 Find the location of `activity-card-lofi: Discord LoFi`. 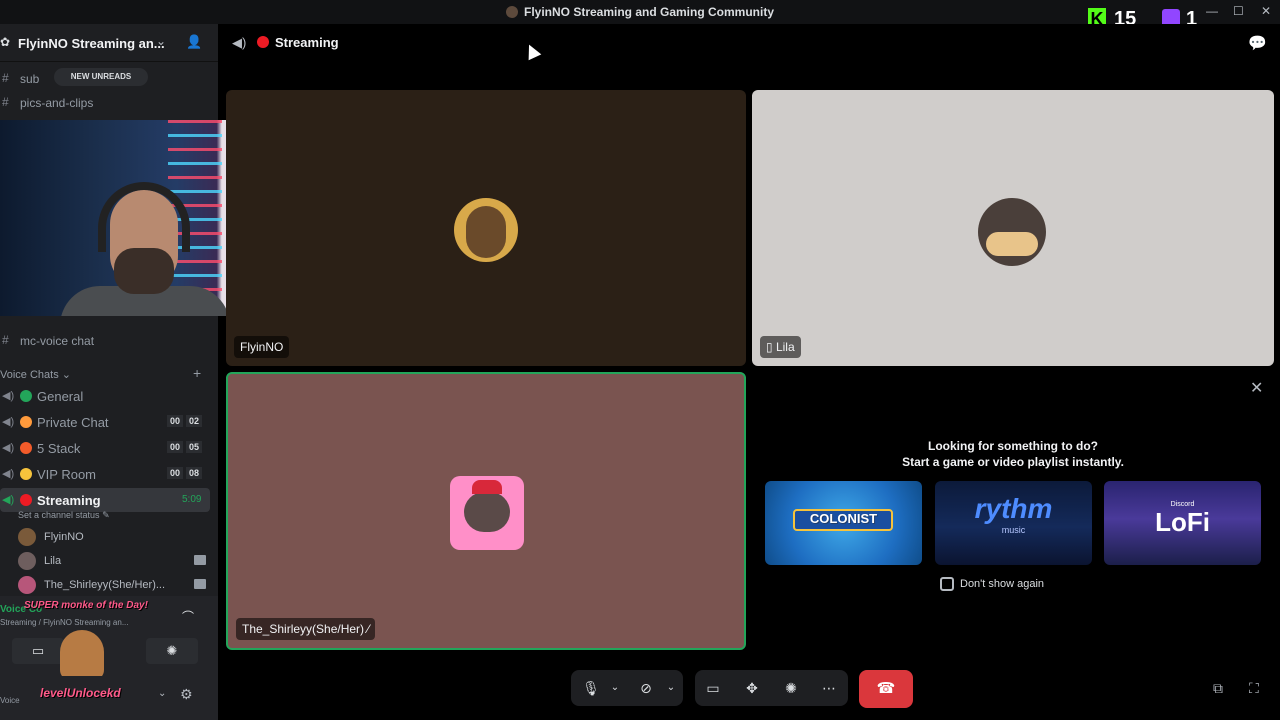

activity-card-lofi: Discord LoFi is located at coordinates (1182, 523).